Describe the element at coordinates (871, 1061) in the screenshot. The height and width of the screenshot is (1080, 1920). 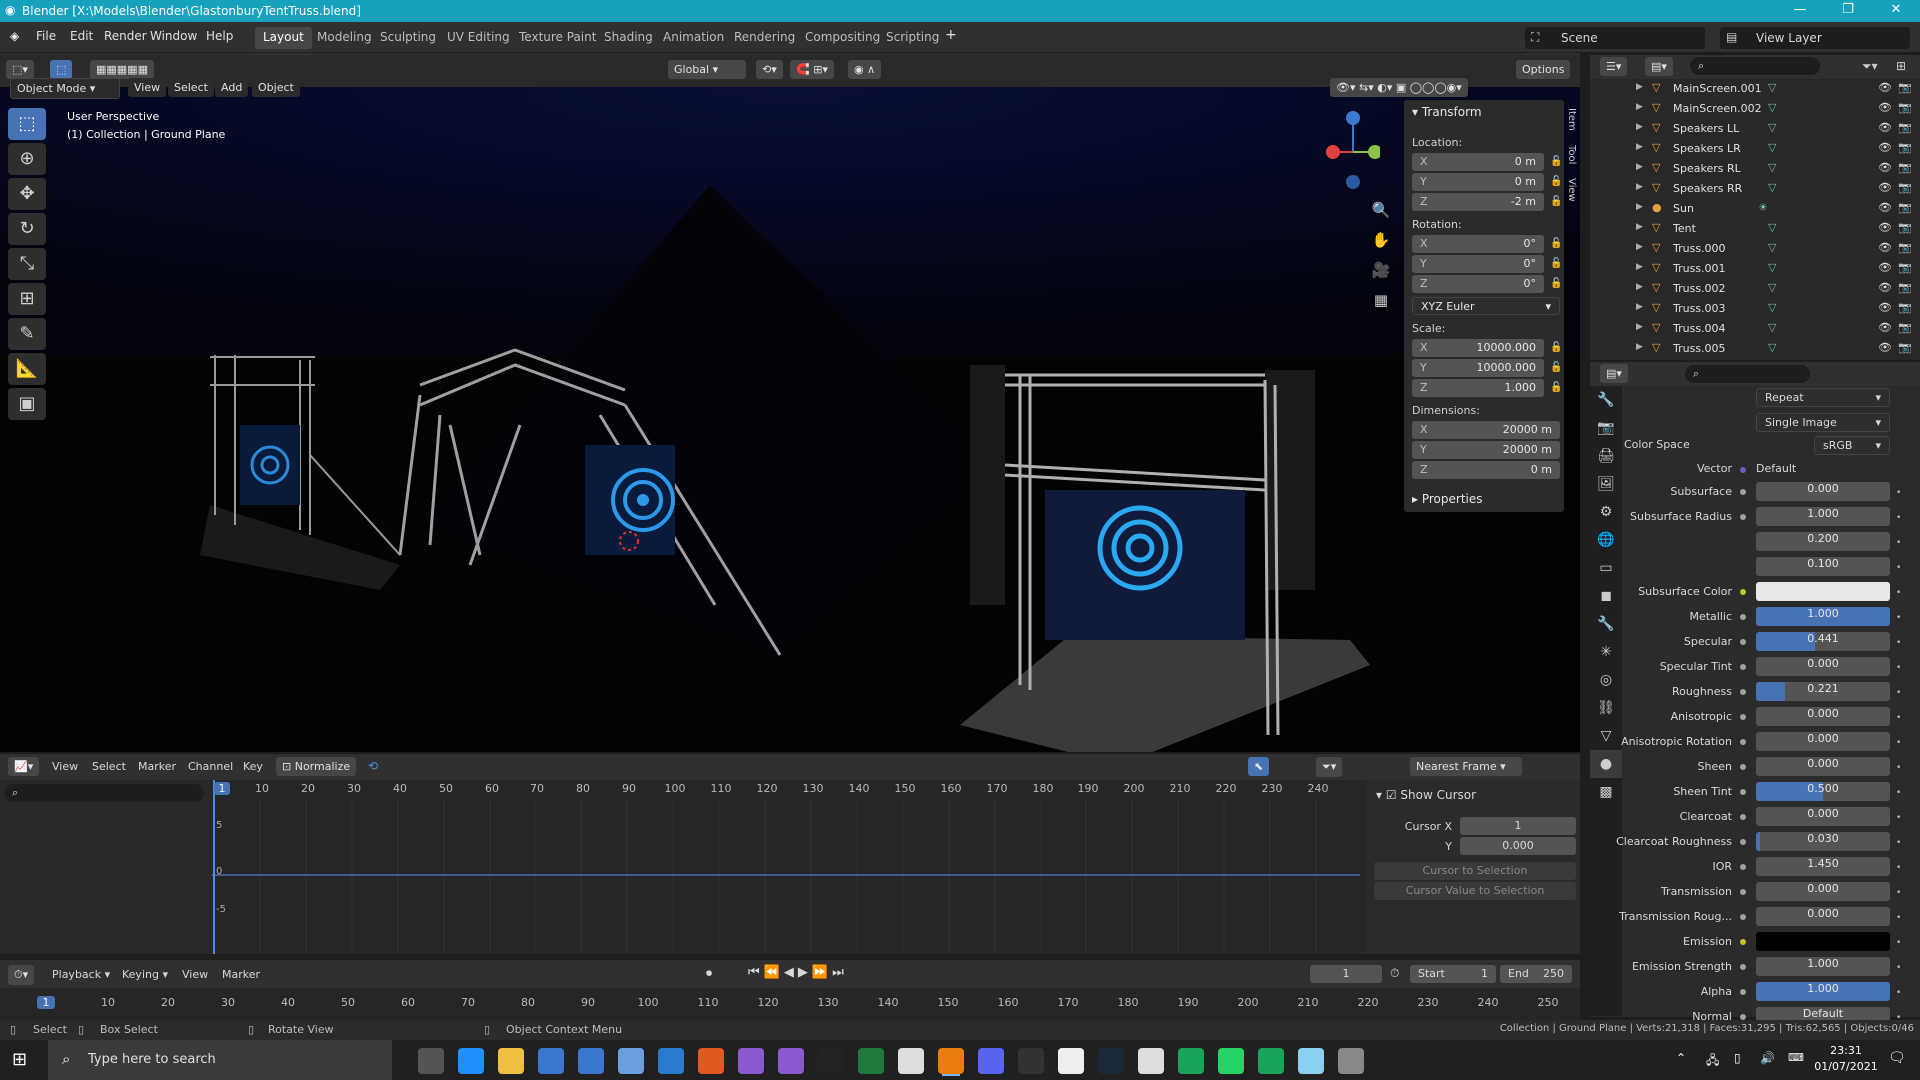
I see `excel-icon` at that location.